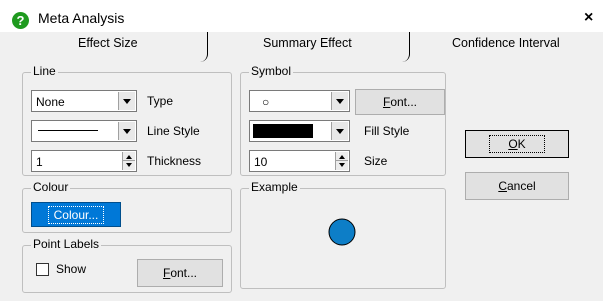 Image resolution: width=603 pixels, height=301 pixels. I want to click on help-question-icon: ?, so click(20, 20).